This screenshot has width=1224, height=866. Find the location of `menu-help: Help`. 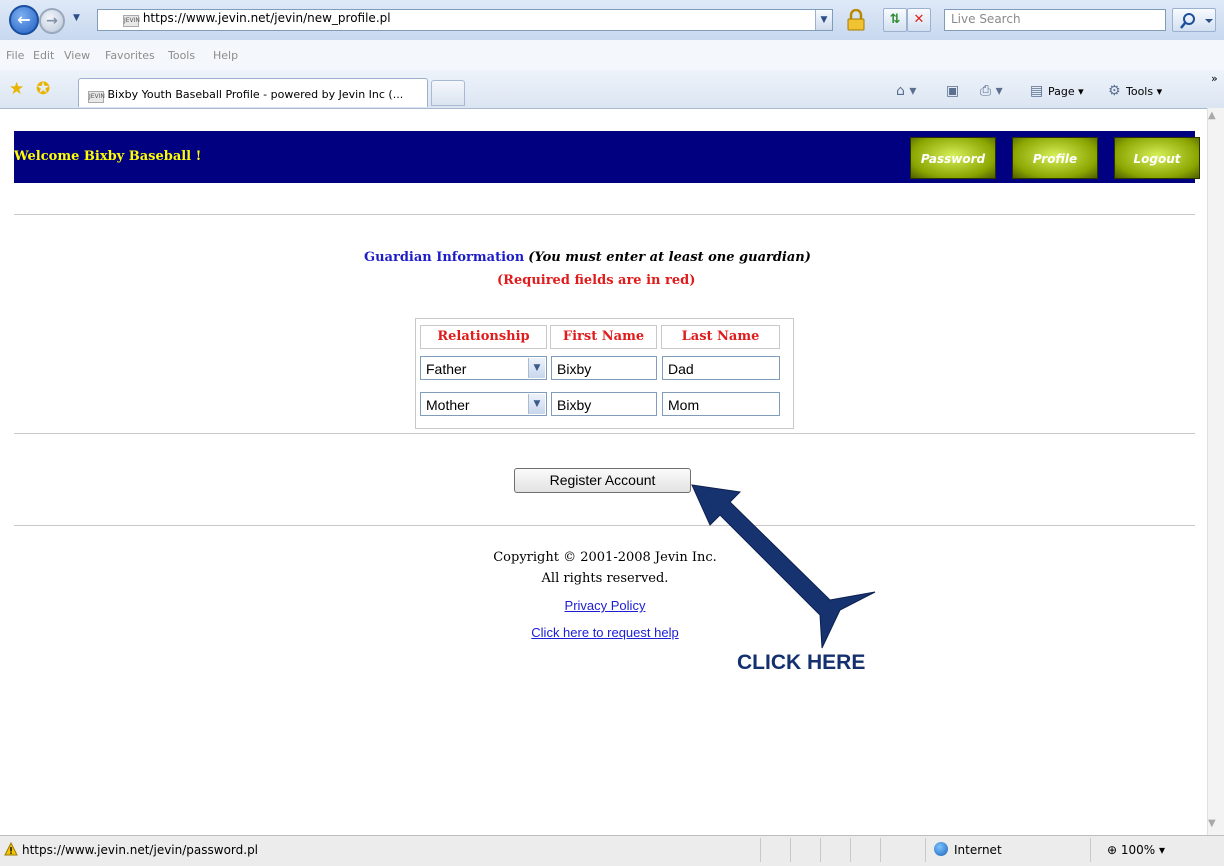

menu-help: Help is located at coordinates (225, 55).